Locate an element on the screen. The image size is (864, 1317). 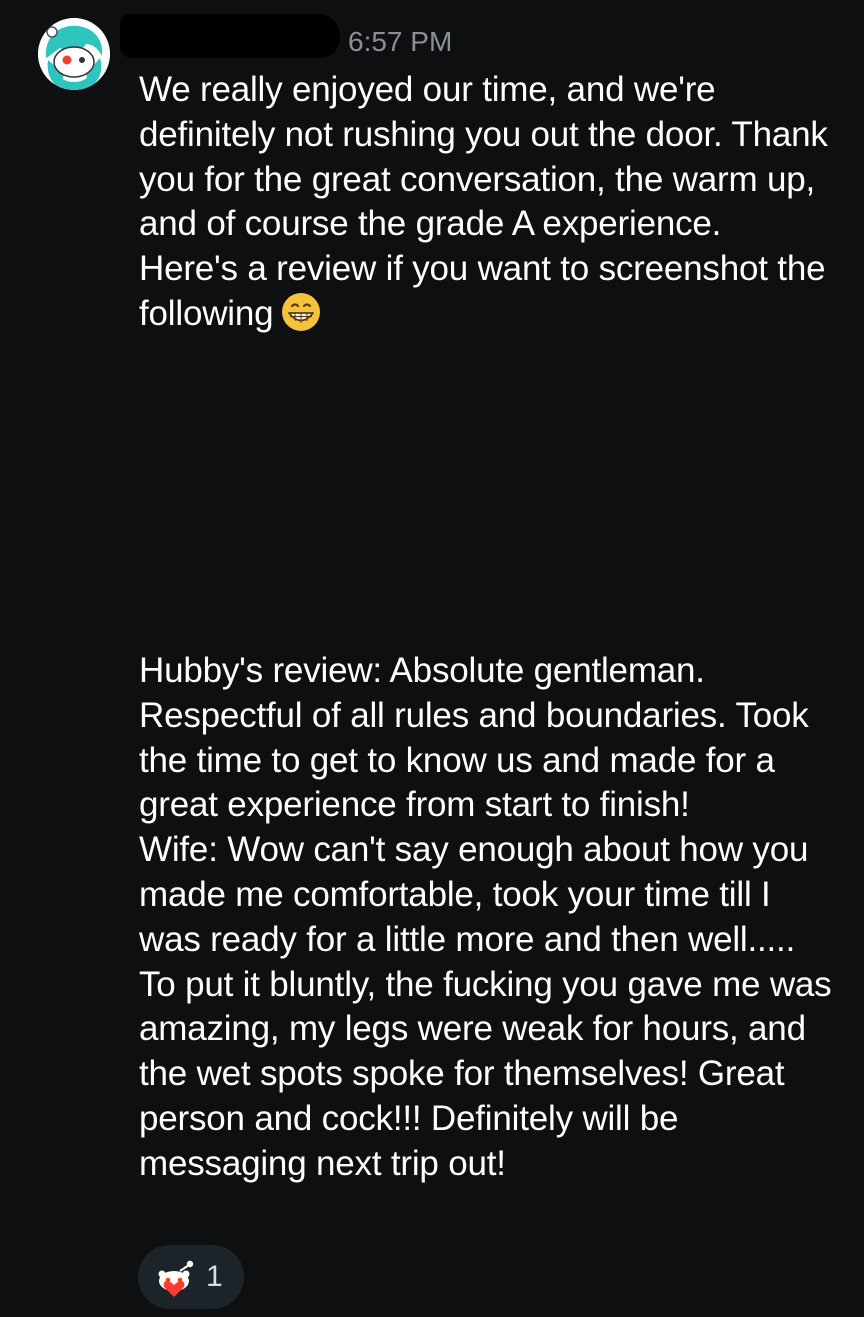
redacted-username is located at coordinates (230, 36).